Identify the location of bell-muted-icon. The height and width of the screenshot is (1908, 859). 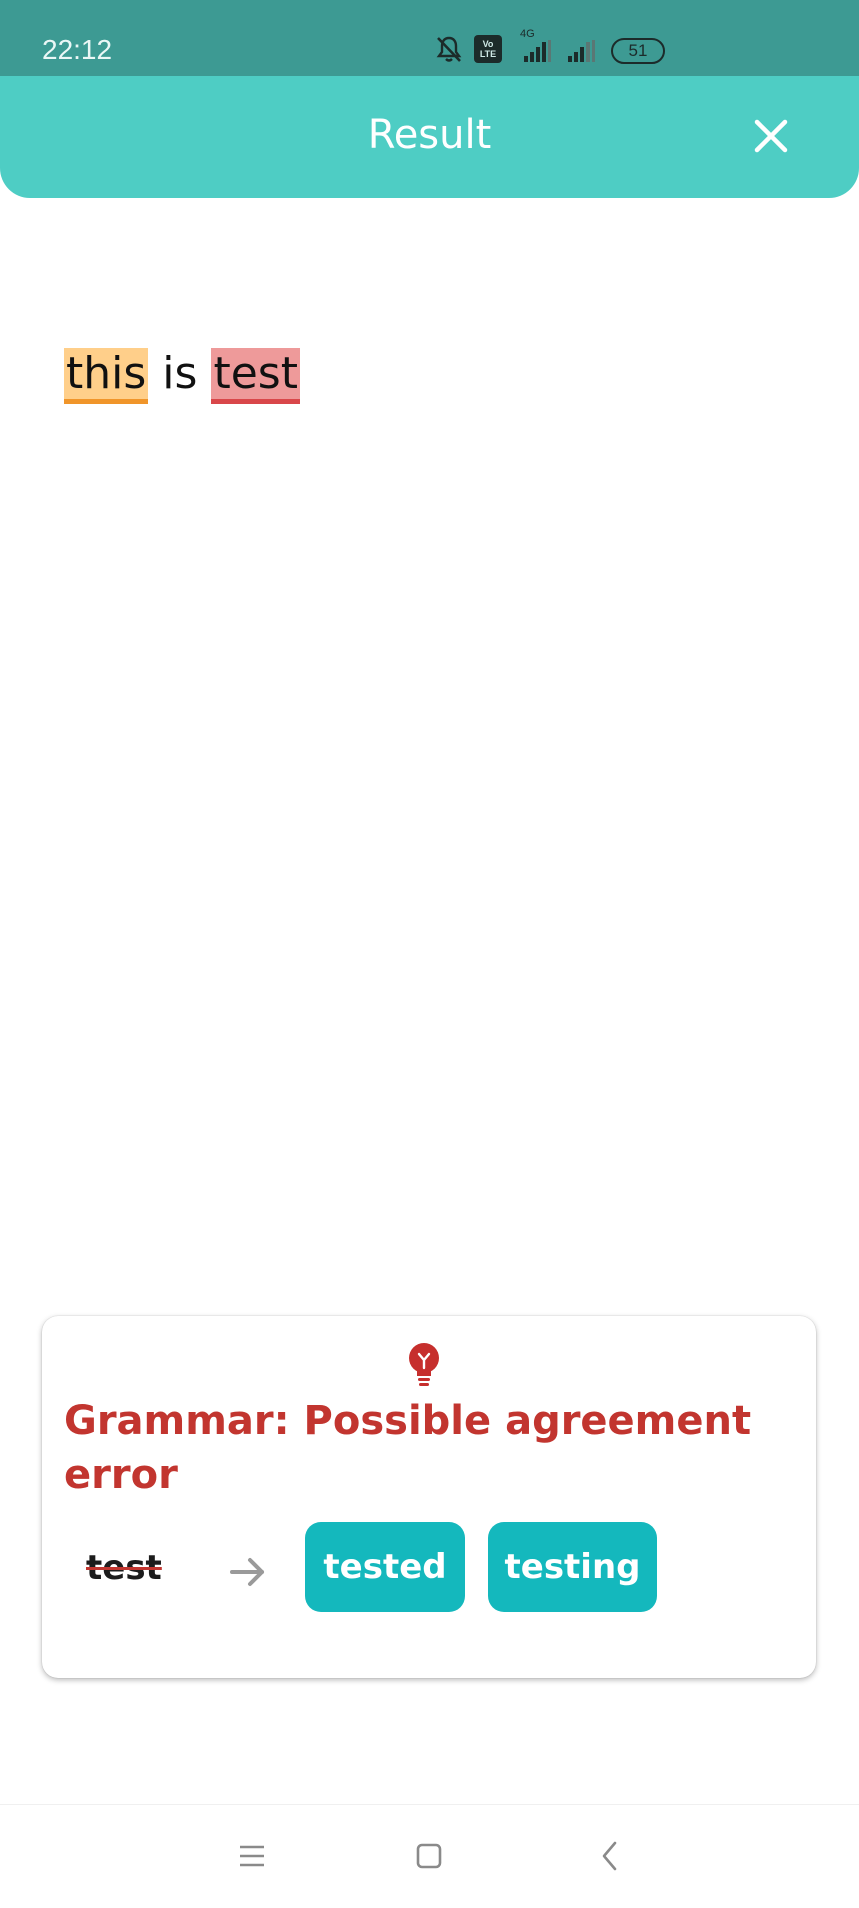
(449, 49).